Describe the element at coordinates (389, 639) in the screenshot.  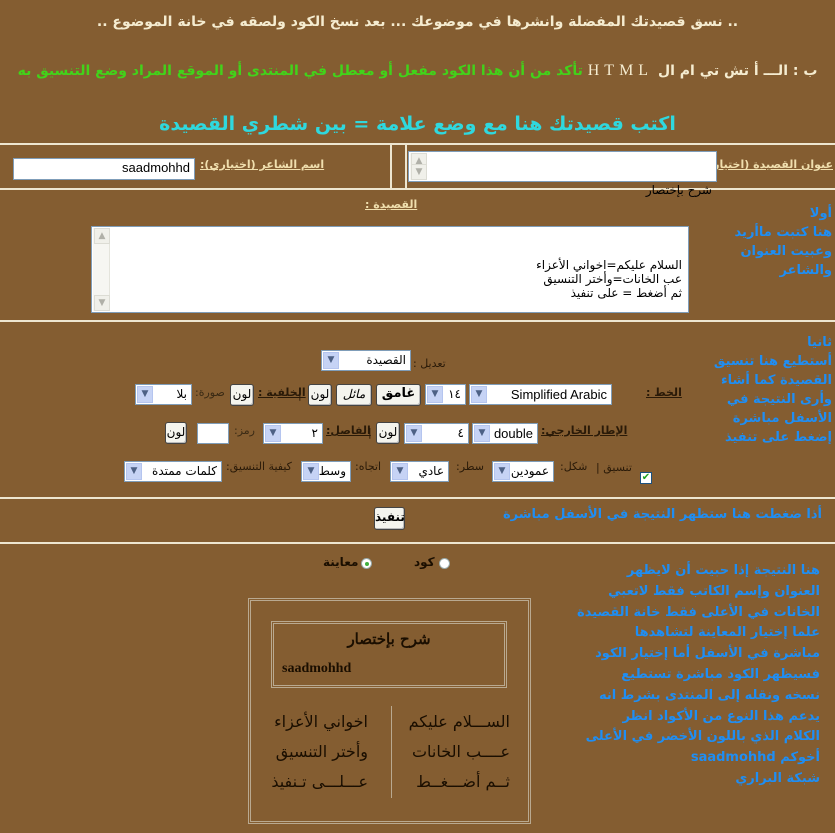
I see `preview-title: شرح بإختصار` at that location.